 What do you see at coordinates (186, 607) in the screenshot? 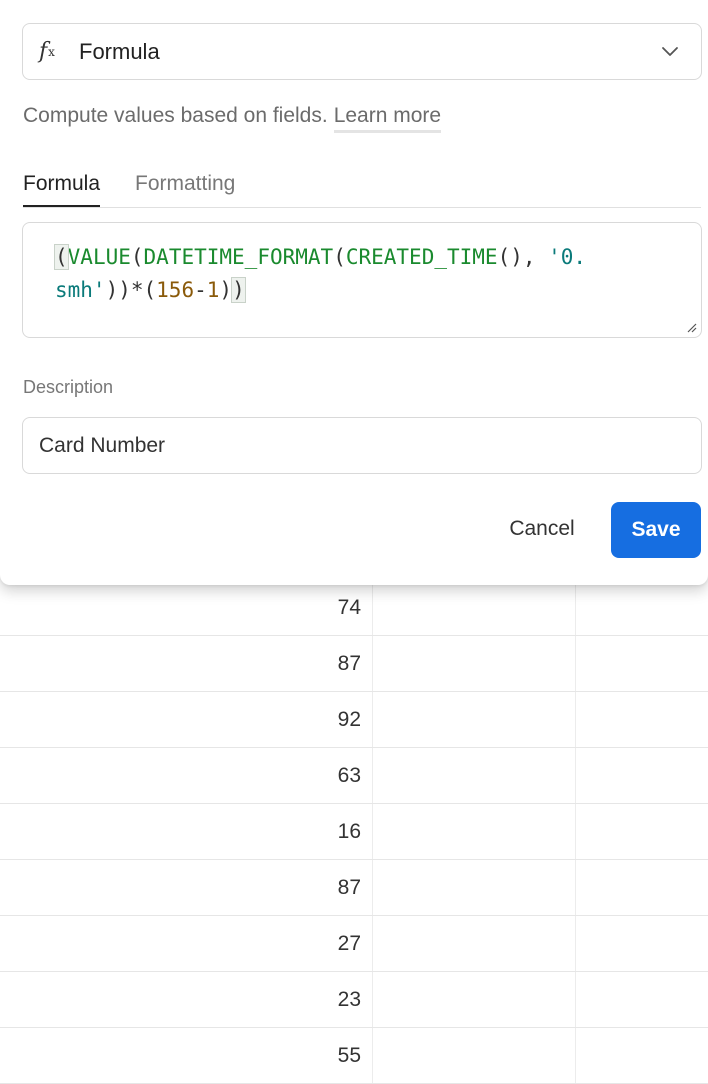
I see `table-cell-number: 74` at bounding box center [186, 607].